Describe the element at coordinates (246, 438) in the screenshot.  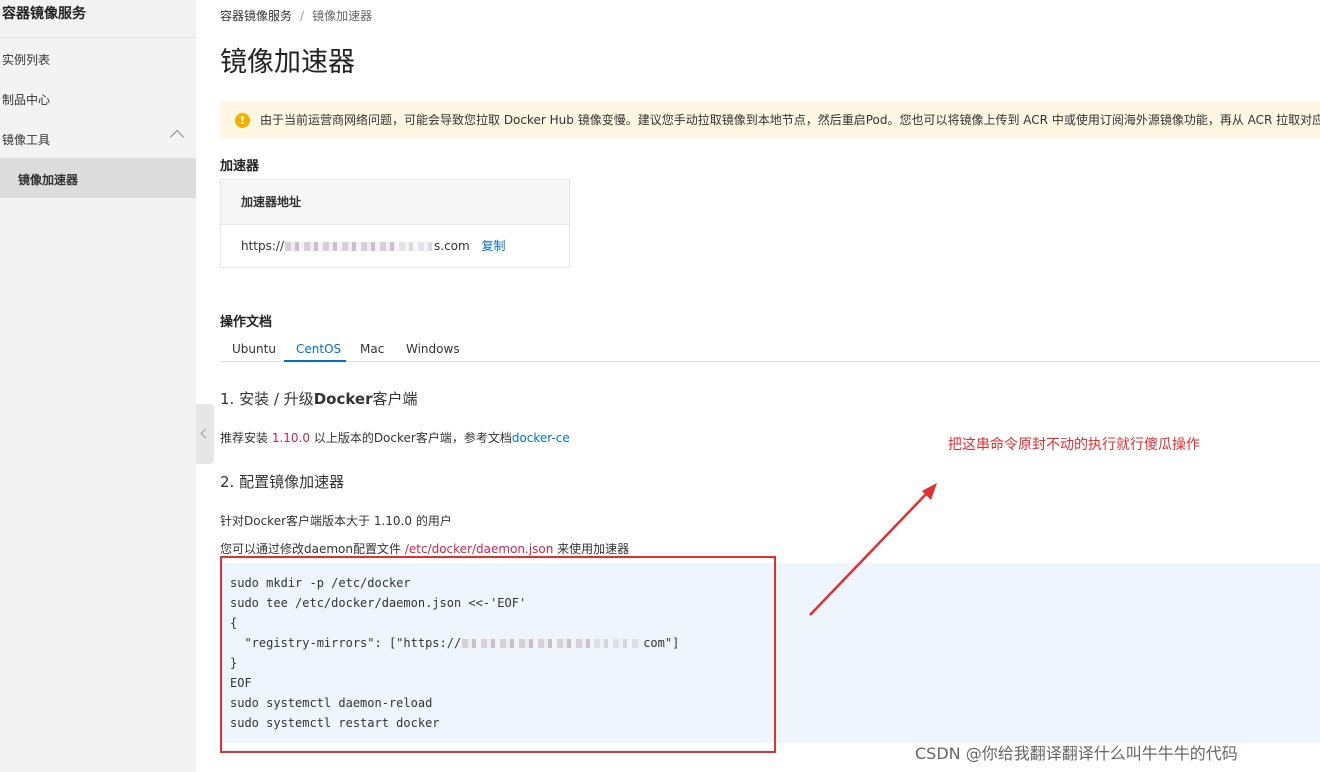
I see `step1-desc-pre: 推荐安装` at that location.